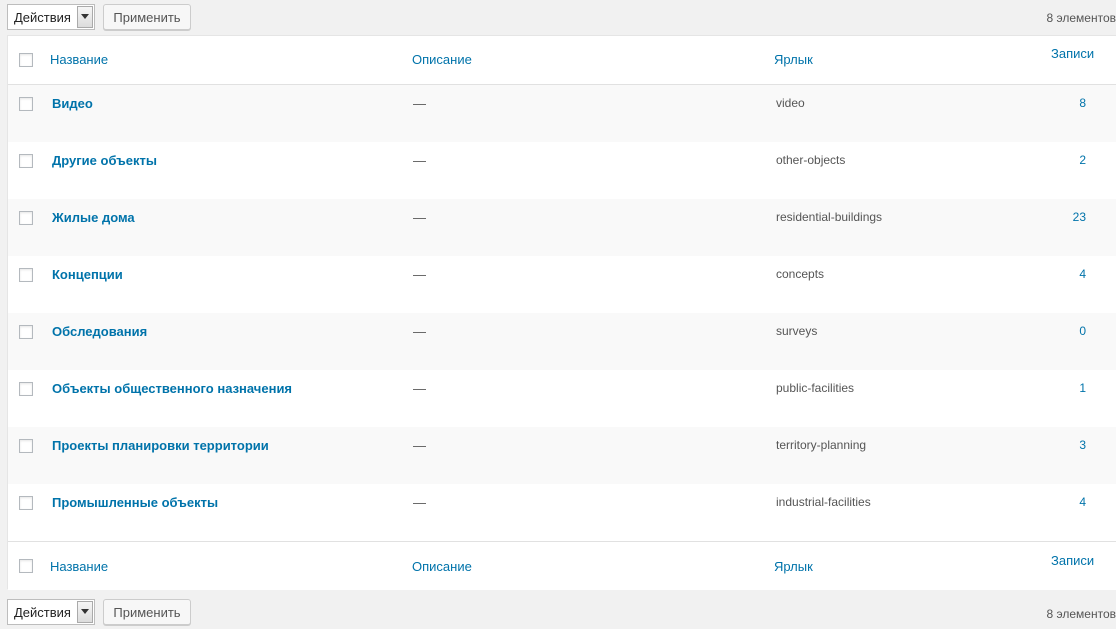  I want to click on apply-button: Применить, so click(147, 17).